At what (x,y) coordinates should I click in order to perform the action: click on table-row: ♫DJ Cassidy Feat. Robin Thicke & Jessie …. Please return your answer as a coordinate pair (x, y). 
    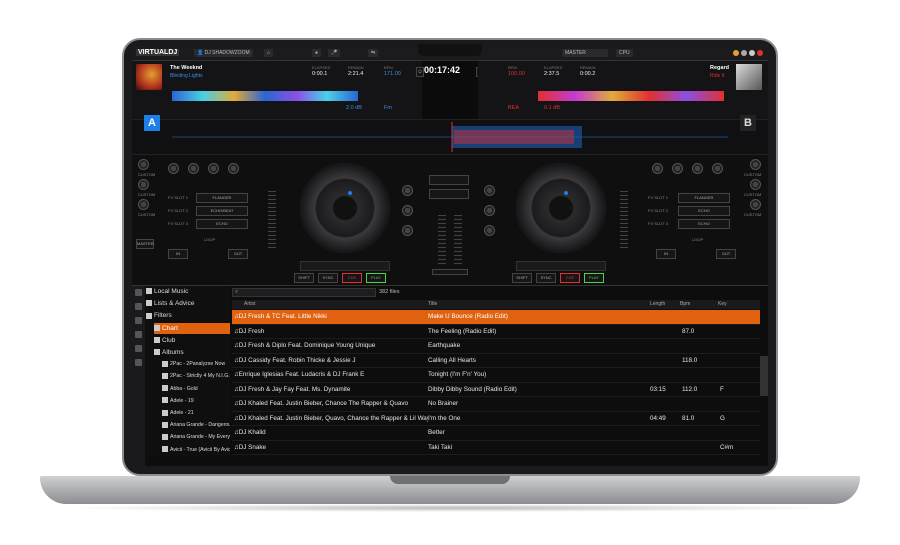
    Looking at the image, I should click on (496, 361).